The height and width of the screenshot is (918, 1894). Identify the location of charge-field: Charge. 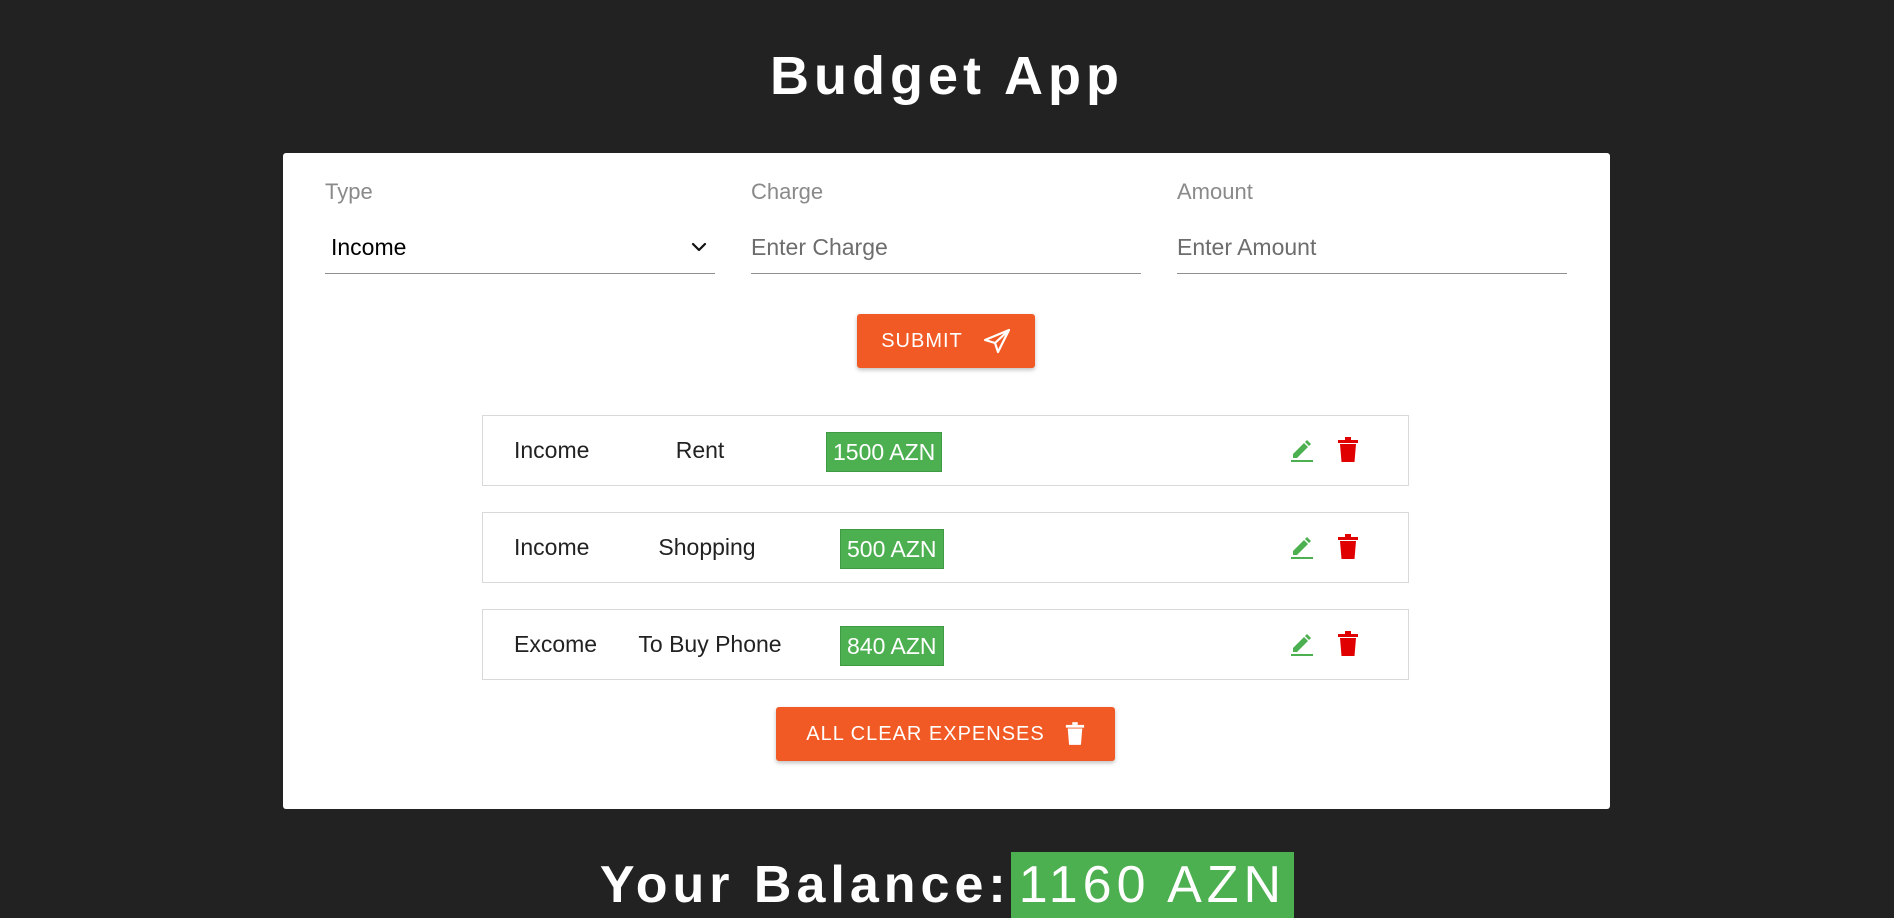
(946, 225).